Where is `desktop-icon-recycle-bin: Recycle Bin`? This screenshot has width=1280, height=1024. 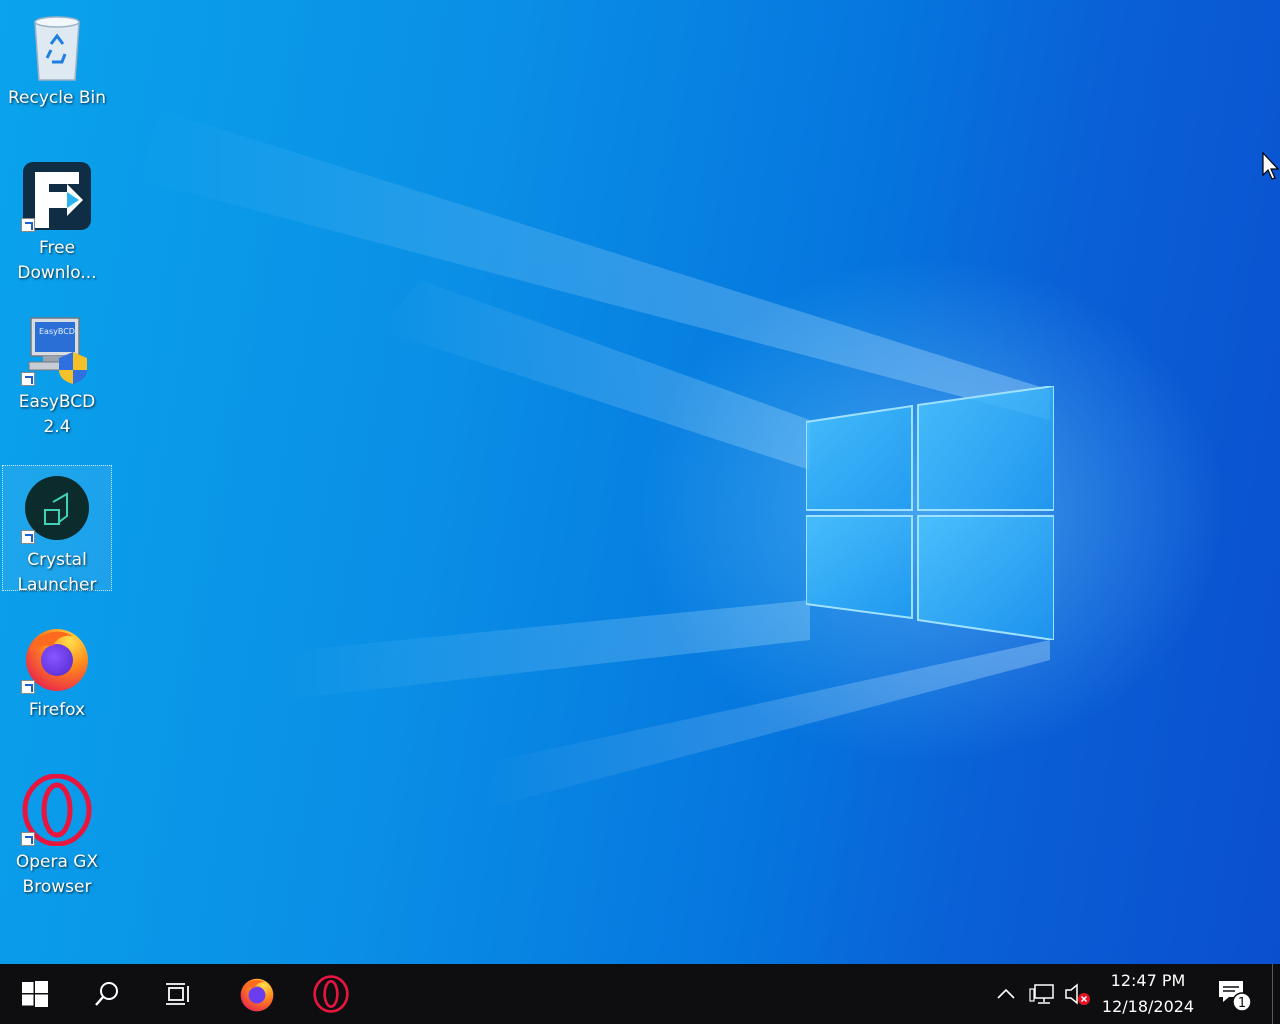 desktop-icon-recycle-bin: Recycle Bin is located at coordinates (57, 57).